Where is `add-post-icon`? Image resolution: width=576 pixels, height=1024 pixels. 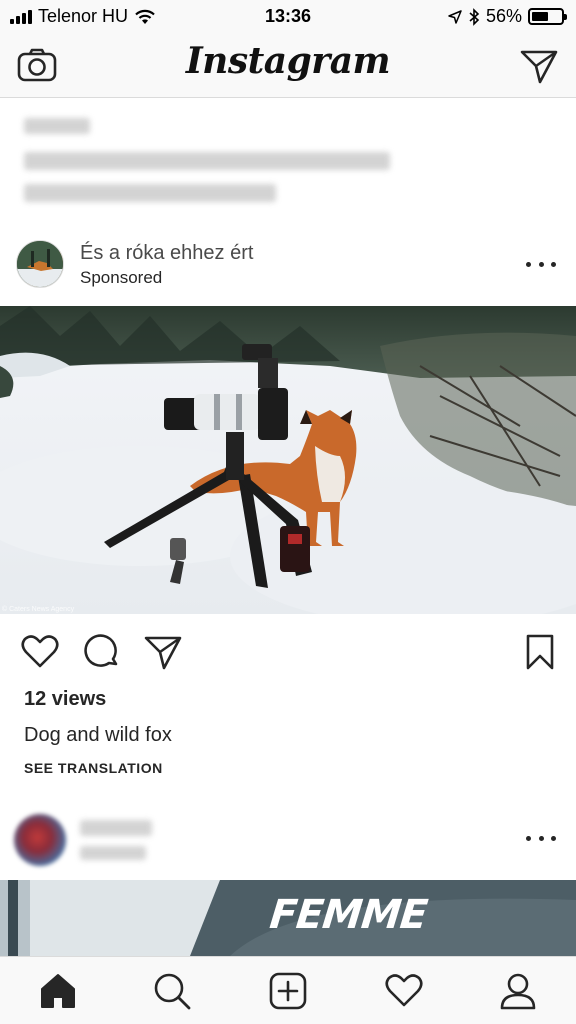
add-post-icon is located at coordinates (288, 991).